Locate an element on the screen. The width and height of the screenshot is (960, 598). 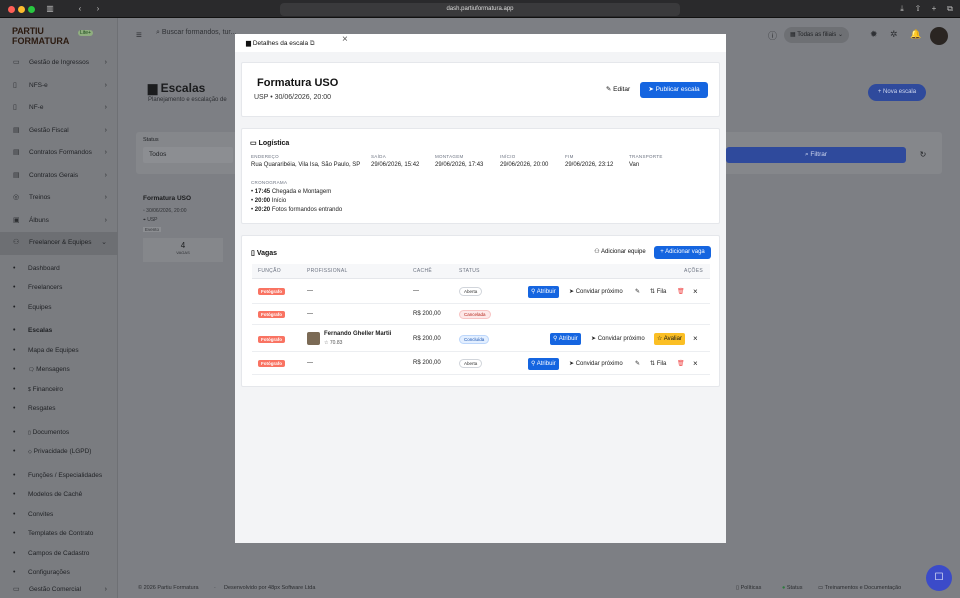
refresh-icon: ↻ is located at coordinates (923, 155).